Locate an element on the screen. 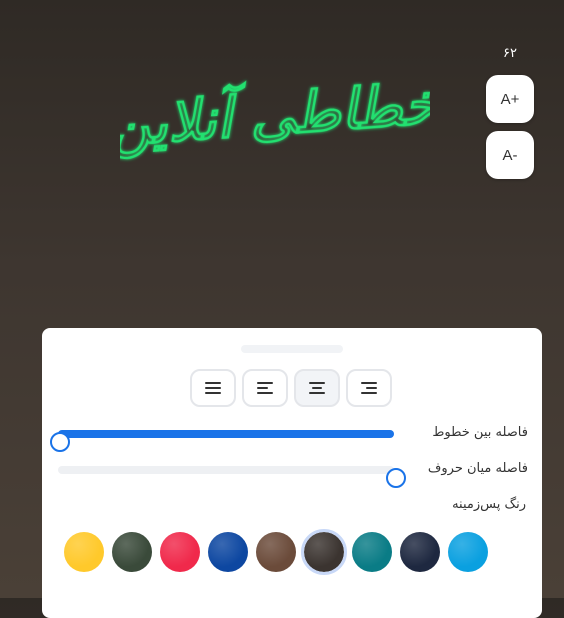 Image resolution: width=564 pixels, height=618 pixels. align-center-button is located at coordinates (317, 388).